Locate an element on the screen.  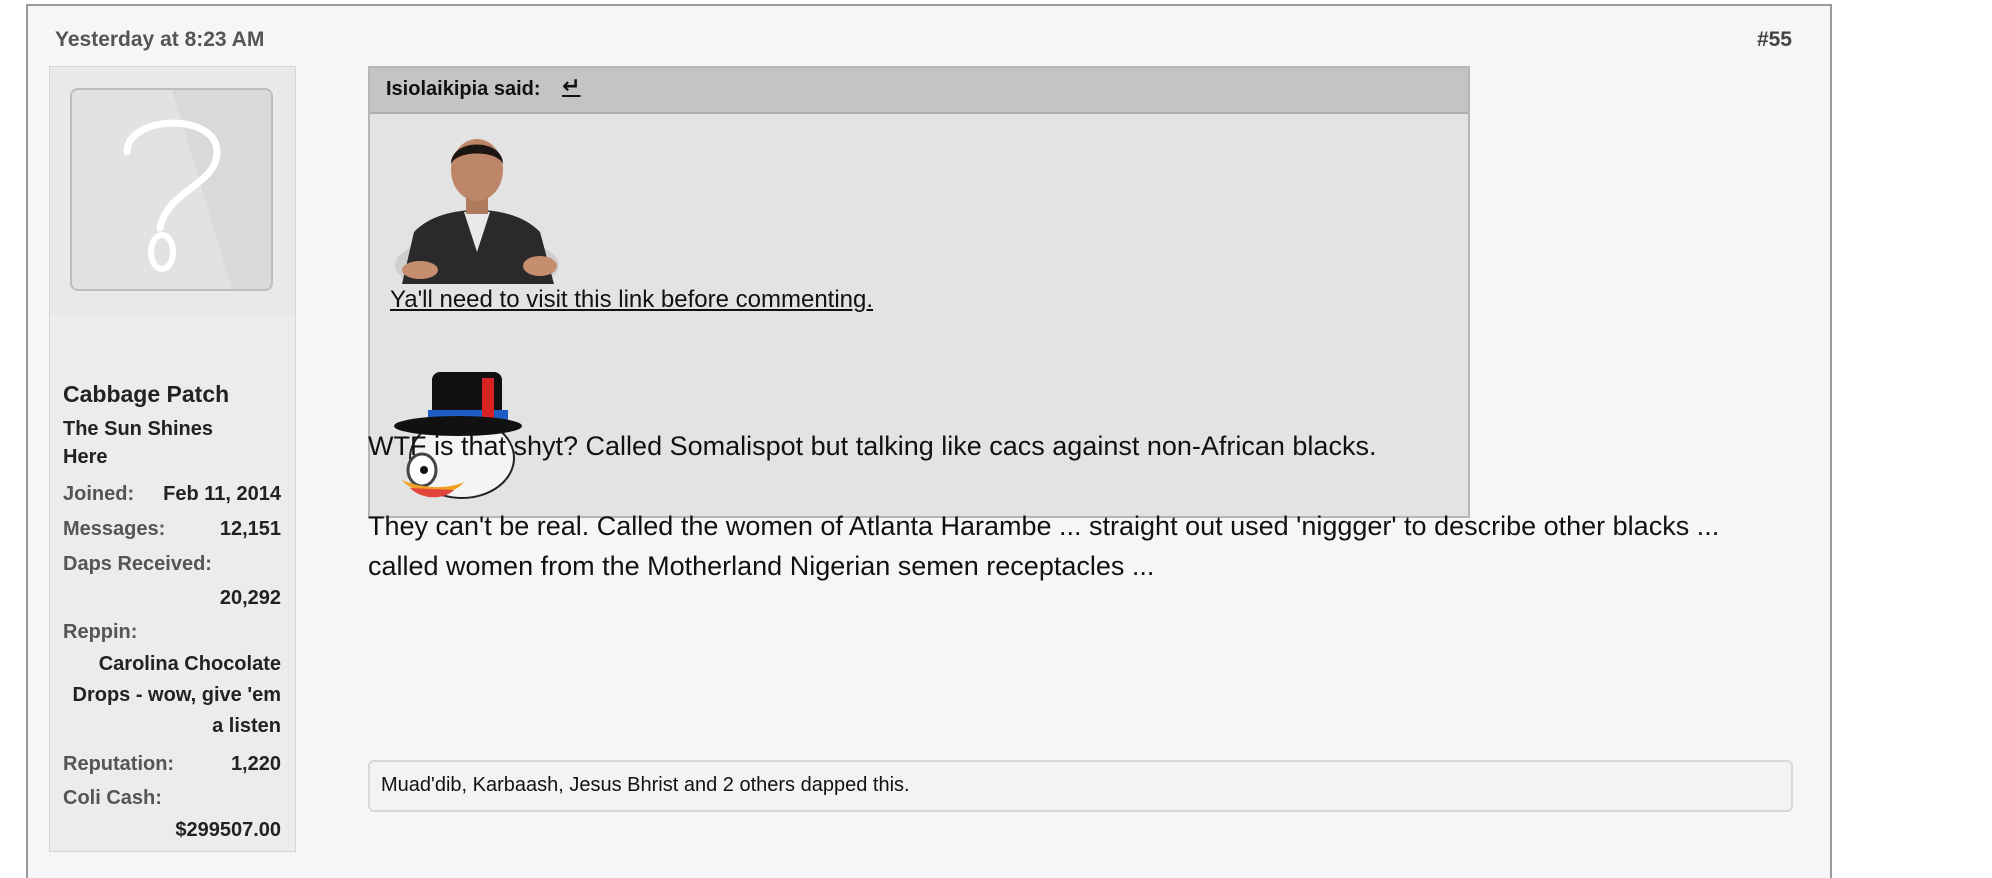
messages-label: Messages: is located at coordinates (114, 529).